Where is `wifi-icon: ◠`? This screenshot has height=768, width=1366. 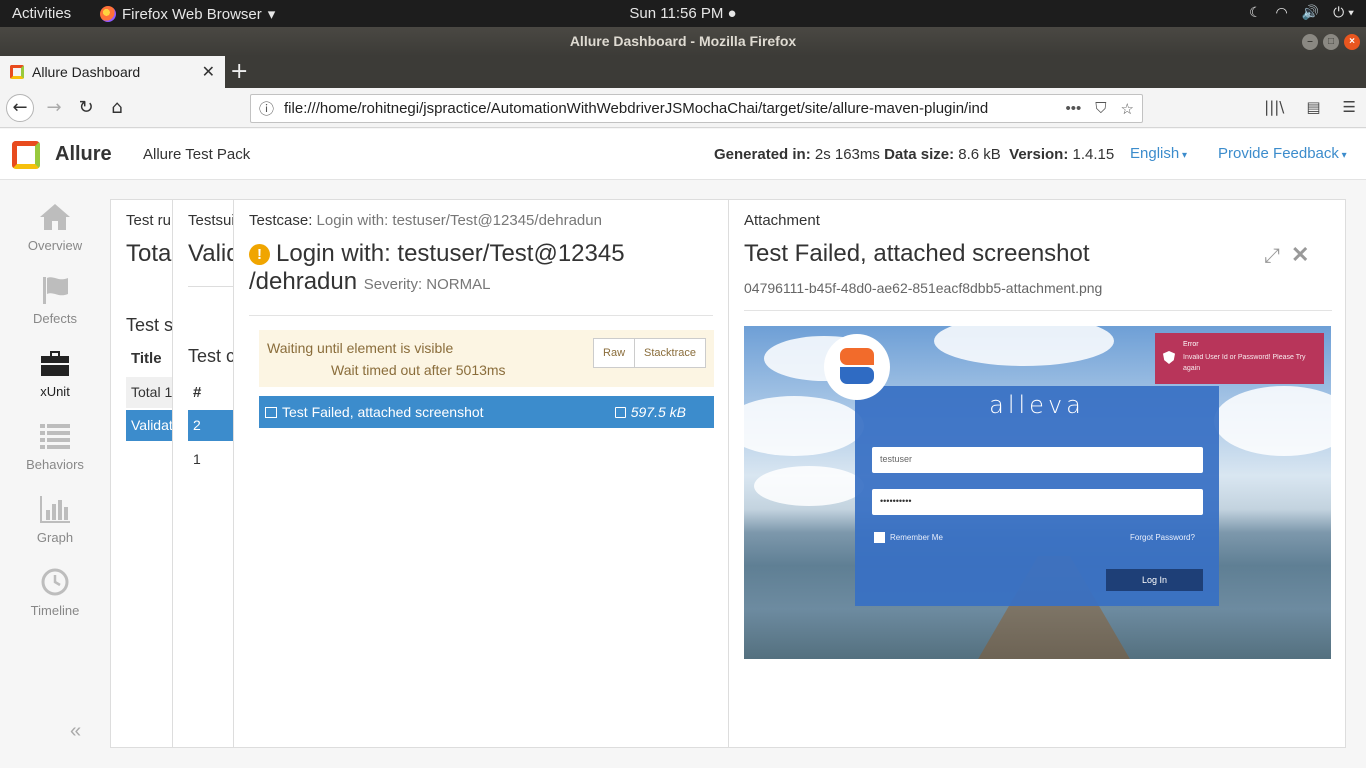
wifi-icon: ◠ is located at coordinates (1281, 12).